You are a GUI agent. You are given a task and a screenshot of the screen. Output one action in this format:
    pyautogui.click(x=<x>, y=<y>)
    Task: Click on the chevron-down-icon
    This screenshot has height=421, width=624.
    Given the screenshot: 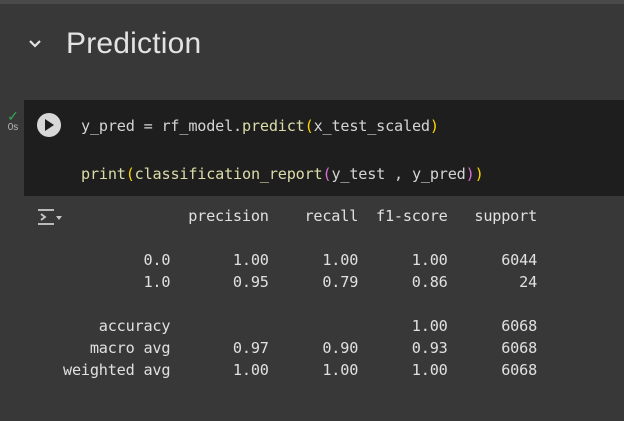 What is the action you would take?
    pyautogui.click(x=35, y=44)
    